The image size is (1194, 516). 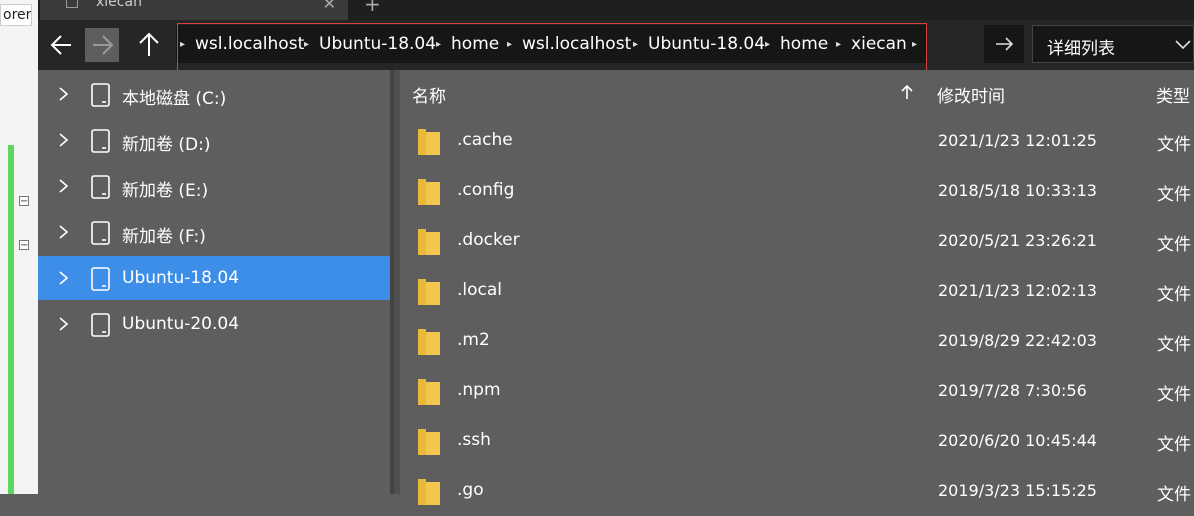 What do you see at coordinates (214, 186) in the screenshot?
I see `sidebar-item-e-drive: 新加卷 (E:)` at bounding box center [214, 186].